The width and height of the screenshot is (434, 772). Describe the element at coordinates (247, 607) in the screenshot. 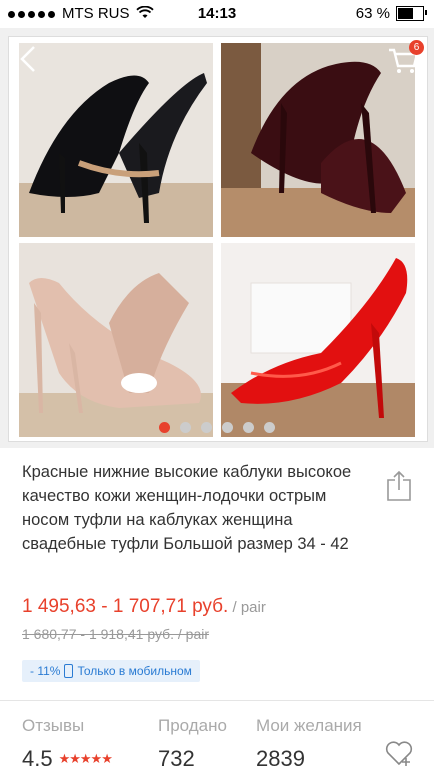

I see `price-unit: / pair` at that location.